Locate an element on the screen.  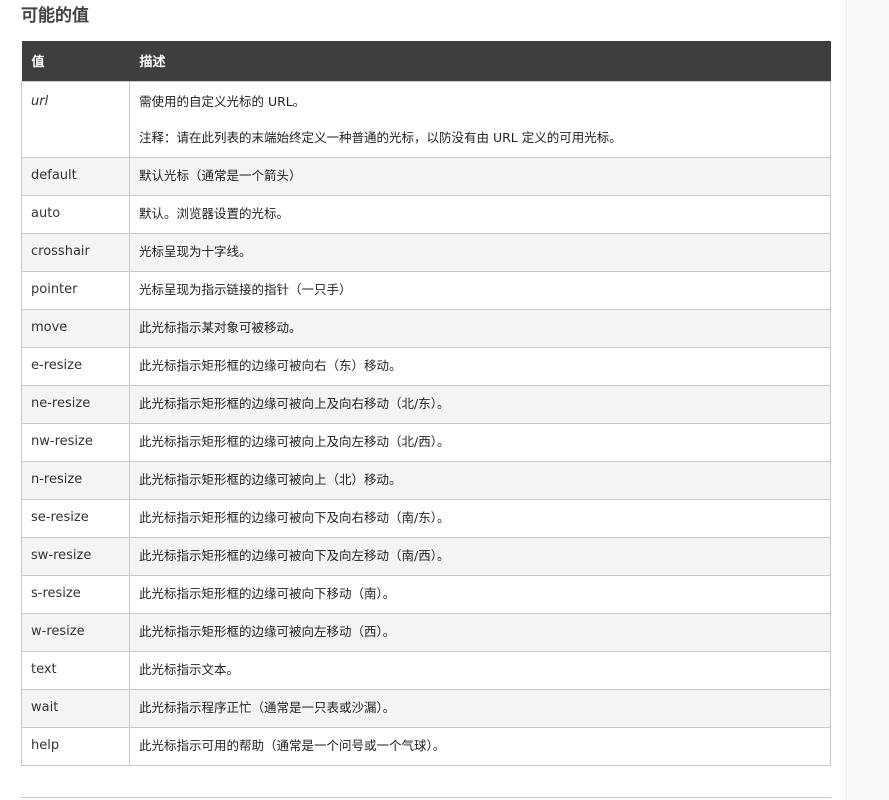
cell-value: move is located at coordinates (75, 328).